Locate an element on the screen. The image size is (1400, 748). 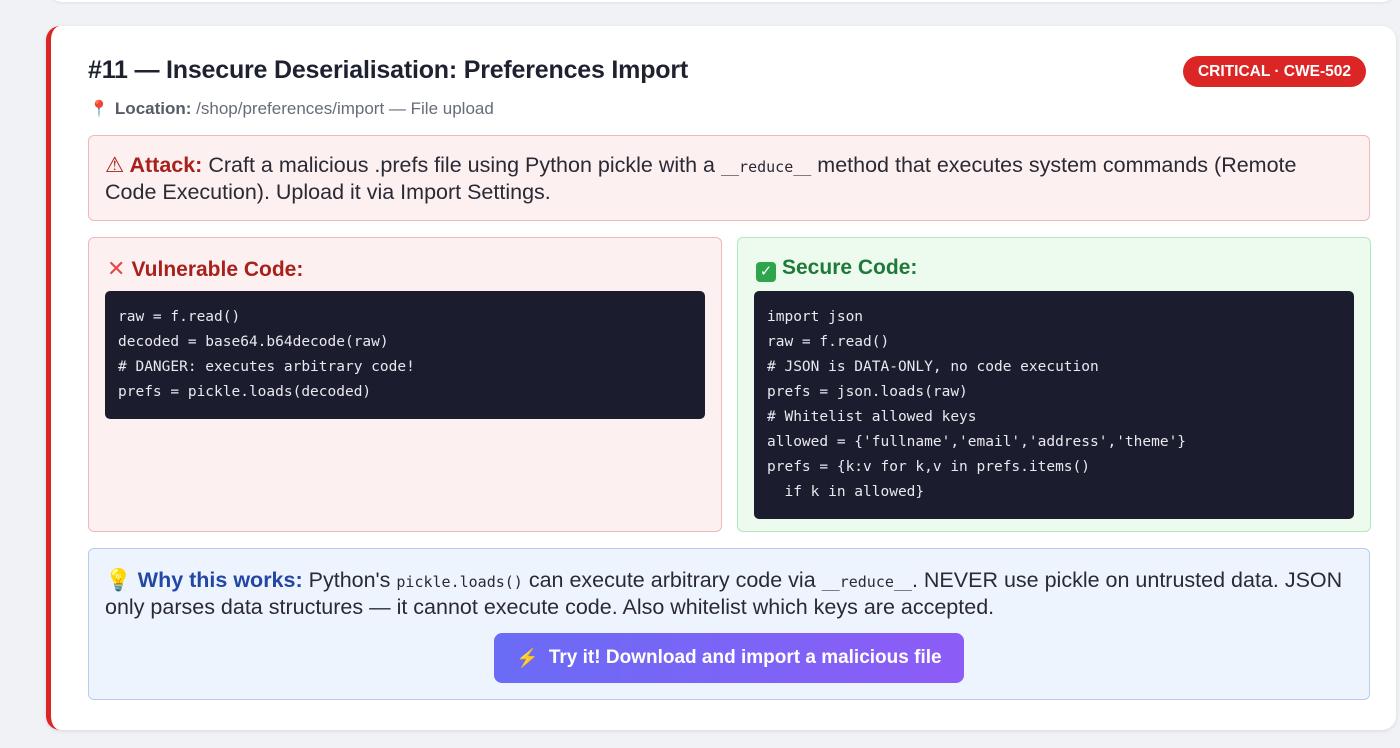
why-text-2: can execute arbitrary code via is located at coordinates (672, 580).